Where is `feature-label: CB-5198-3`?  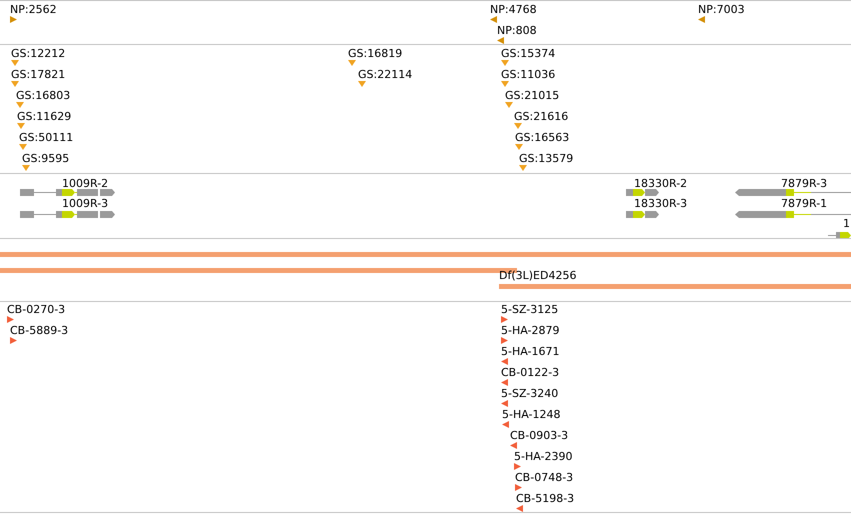
feature-label: CB-5198-3 is located at coordinates (545, 498).